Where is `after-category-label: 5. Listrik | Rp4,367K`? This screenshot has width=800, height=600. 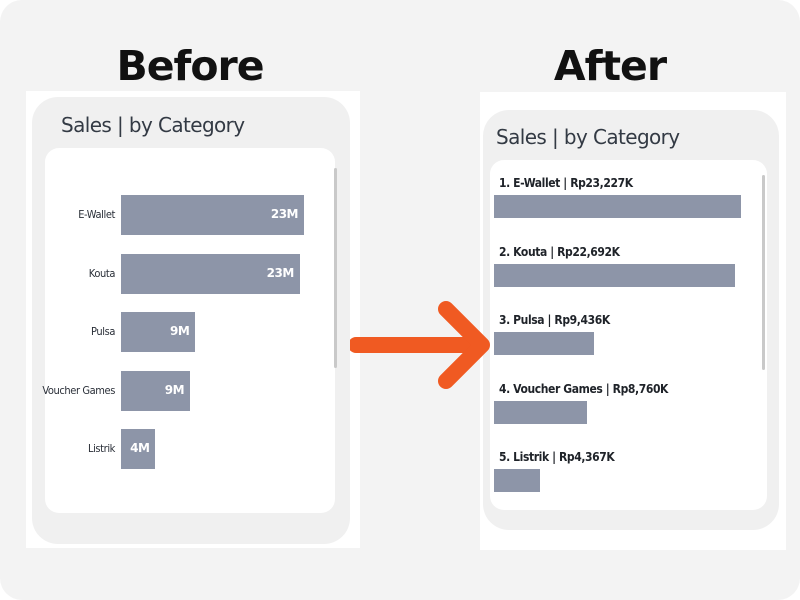
after-category-label: 5. Listrik | Rp4,367K is located at coordinates (557, 457).